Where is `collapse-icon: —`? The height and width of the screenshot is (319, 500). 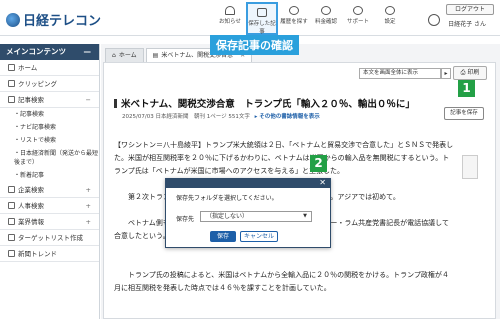 collapse-icon: — is located at coordinates (88, 52).